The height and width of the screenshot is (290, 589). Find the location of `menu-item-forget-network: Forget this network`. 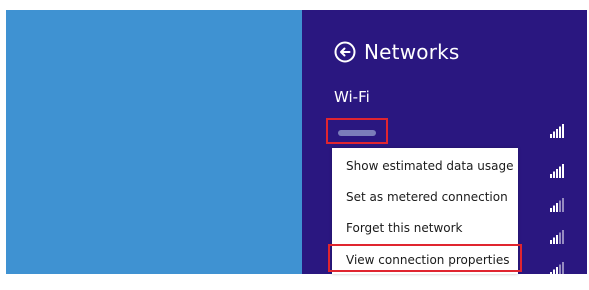

menu-item-forget-network: Forget this network is located at coordinates (425, 228).